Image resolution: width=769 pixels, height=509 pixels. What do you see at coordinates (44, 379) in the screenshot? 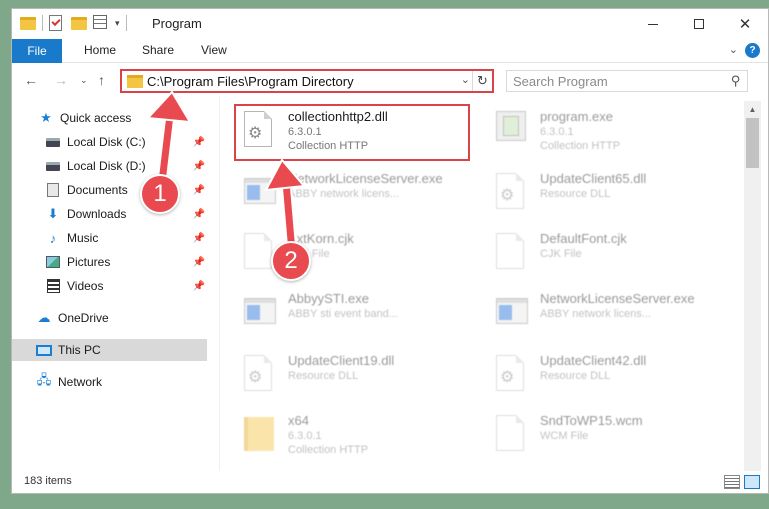
I see `network-icon: 🖧` at bounding box center [44, 379].